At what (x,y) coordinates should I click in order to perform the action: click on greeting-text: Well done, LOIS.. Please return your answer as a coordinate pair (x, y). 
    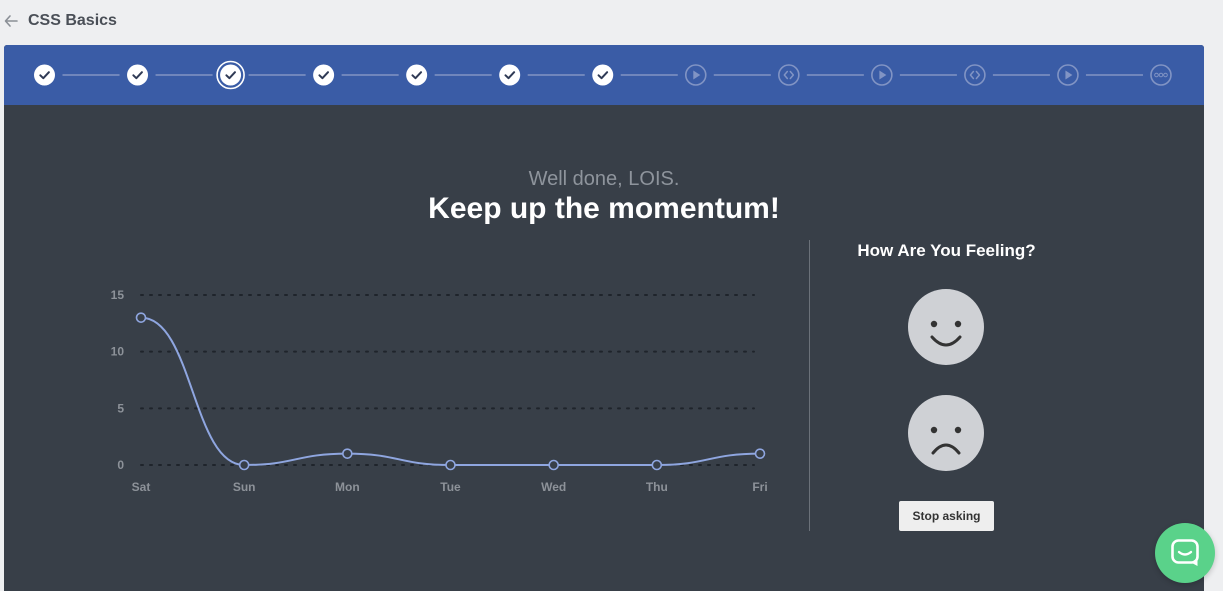
    Looking at the image, I should click on (604, 179).